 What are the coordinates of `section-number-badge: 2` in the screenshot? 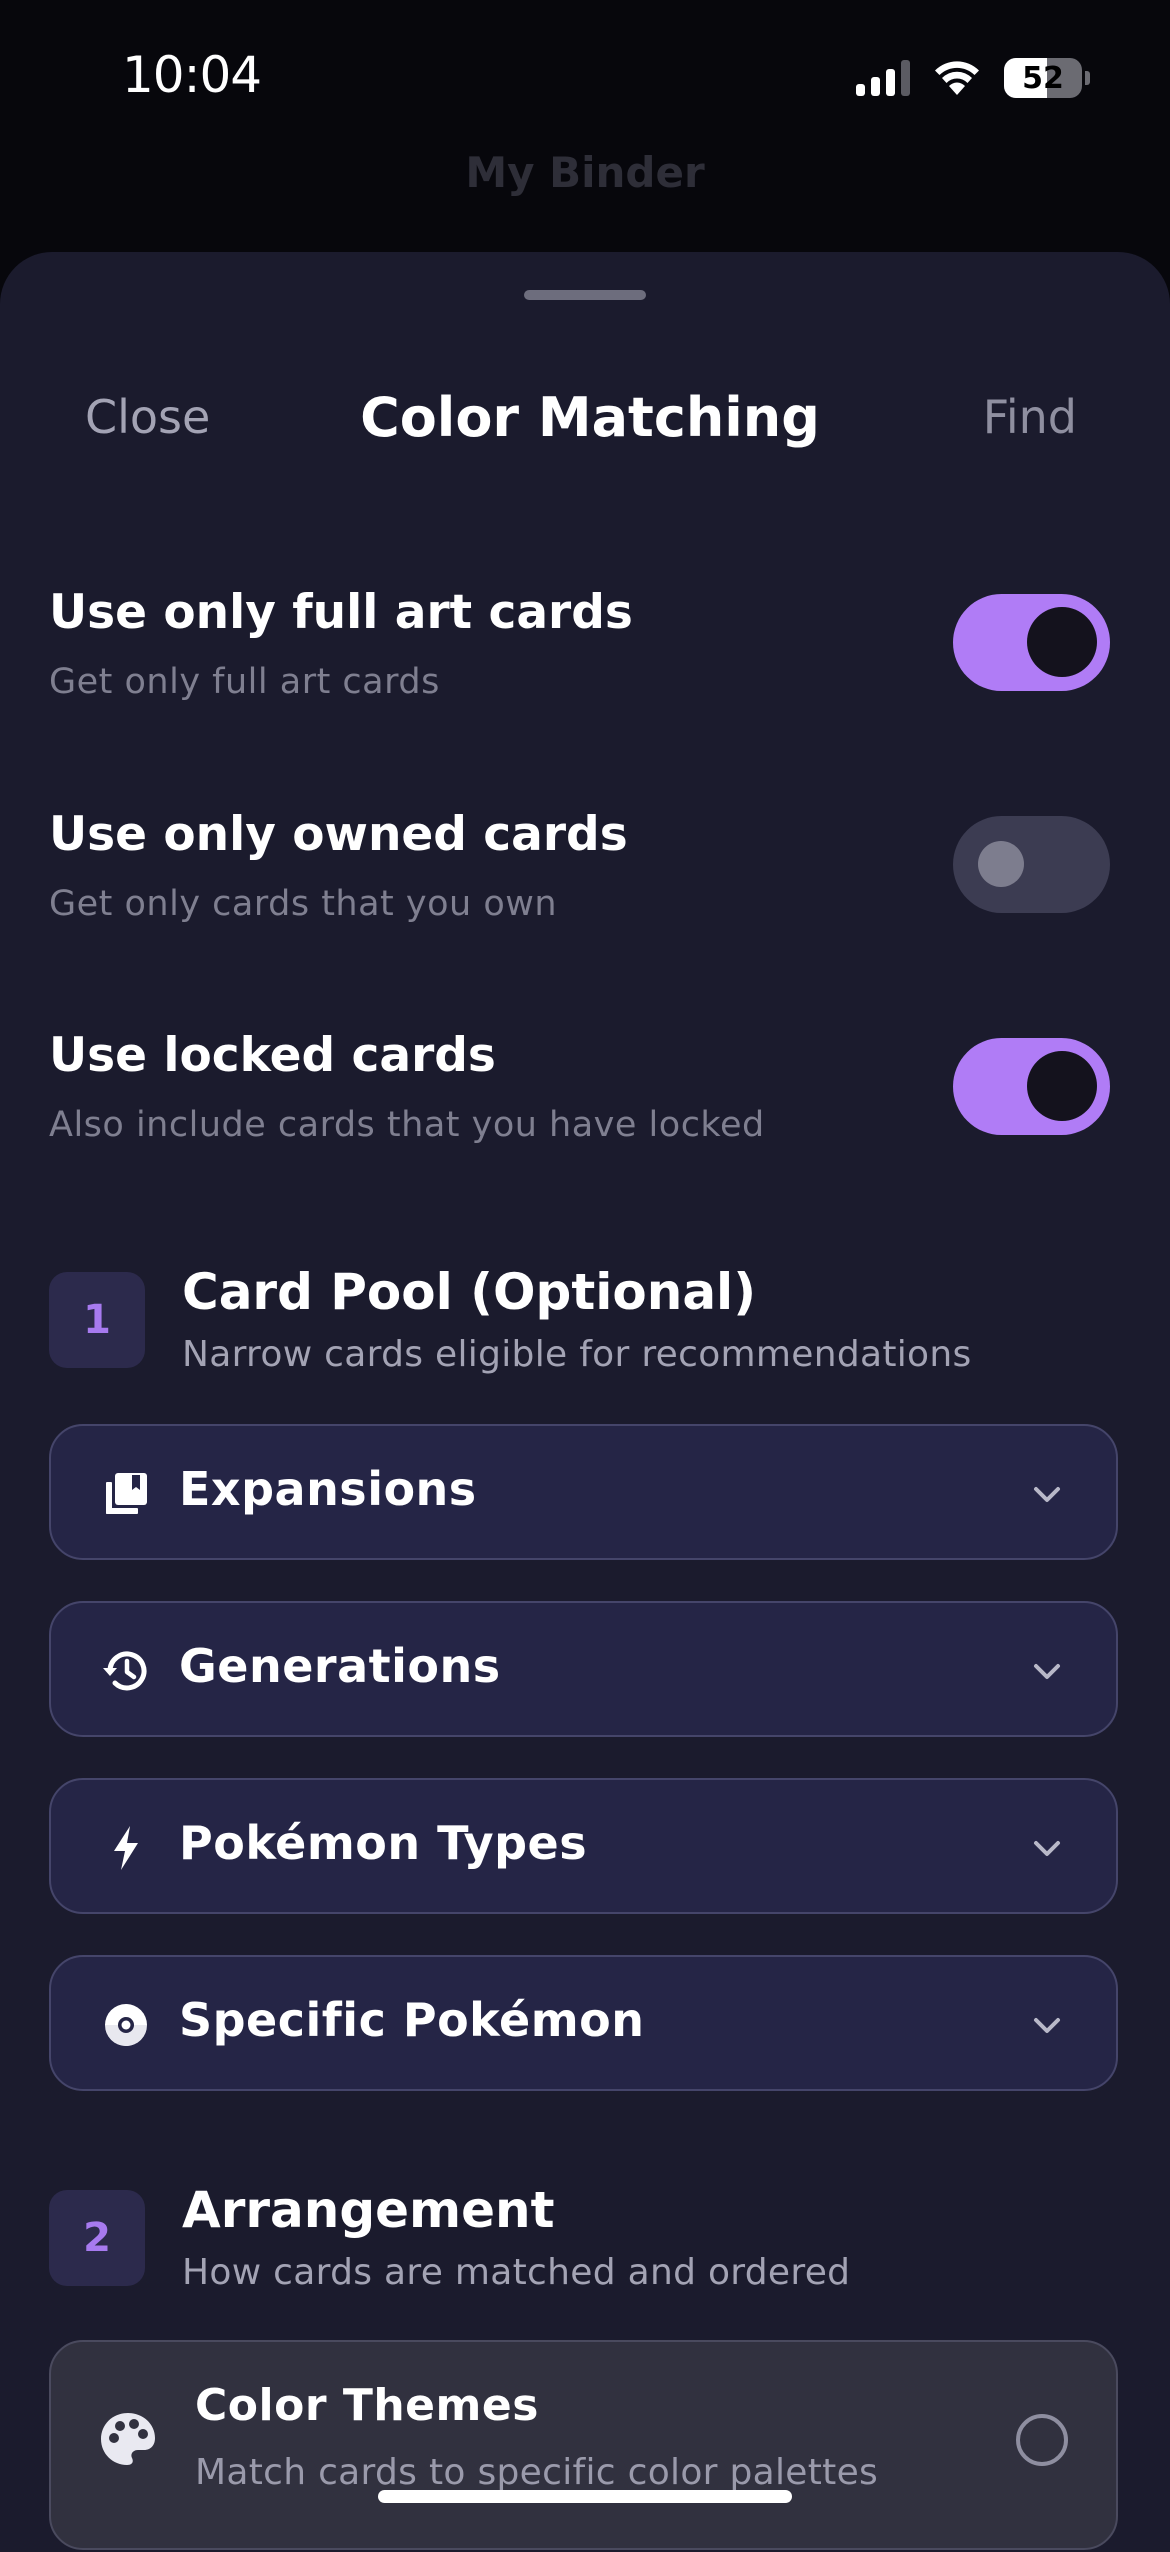 It's located at (97, 2238).